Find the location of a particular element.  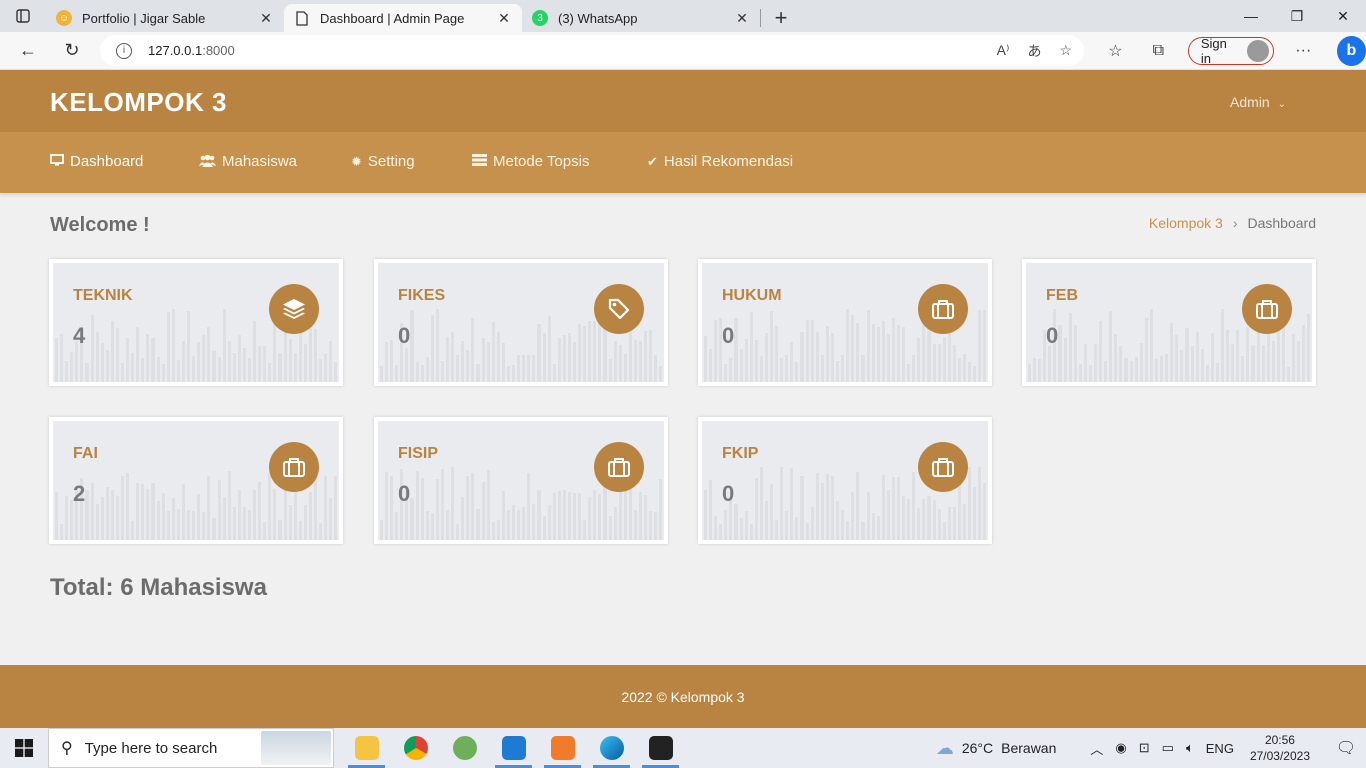

terminal-icon is located at coordinates (660, 748).